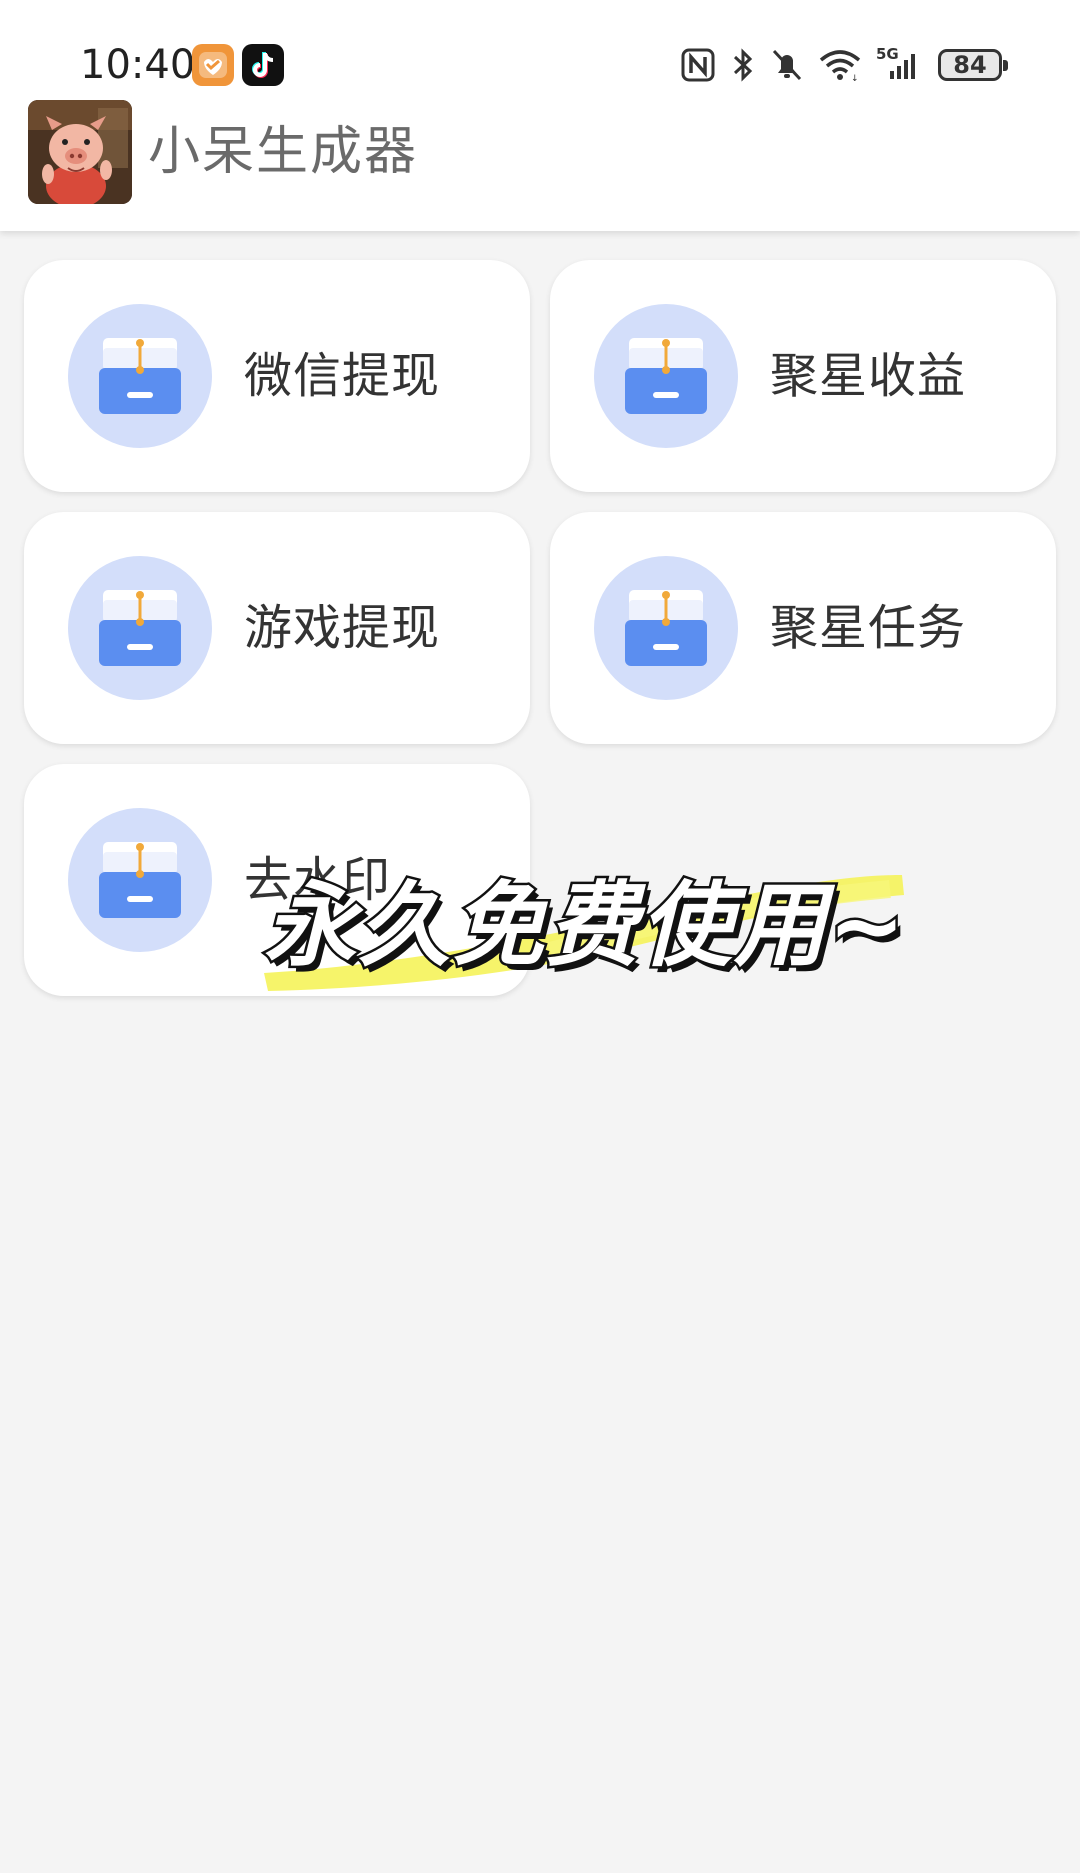  I want to click on status-bar: 10:40 ↓ 5G 84, so click(540, 65).